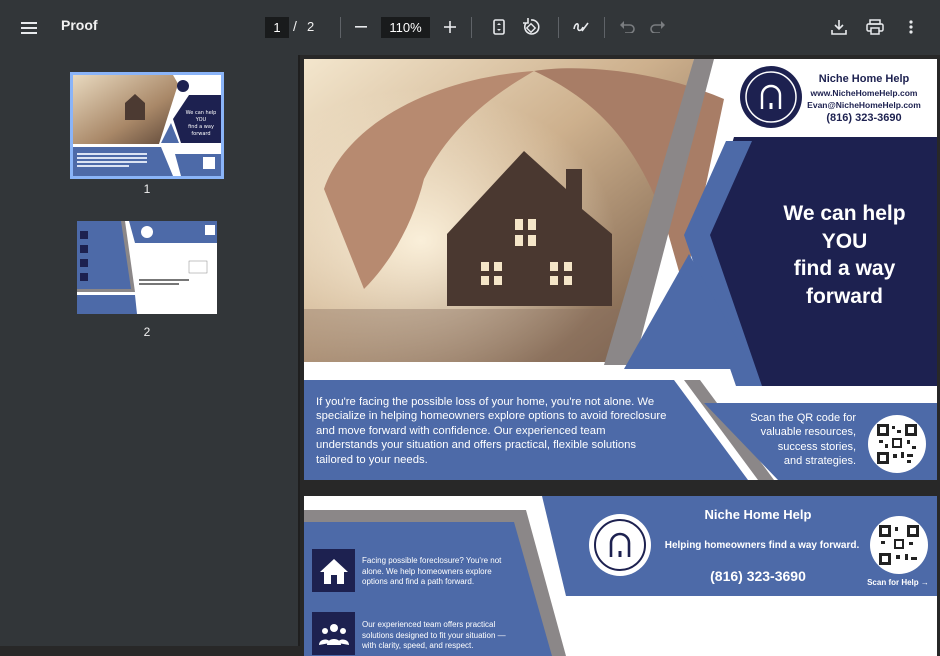  I want to click on qr-code-badge, so click(897, 444).